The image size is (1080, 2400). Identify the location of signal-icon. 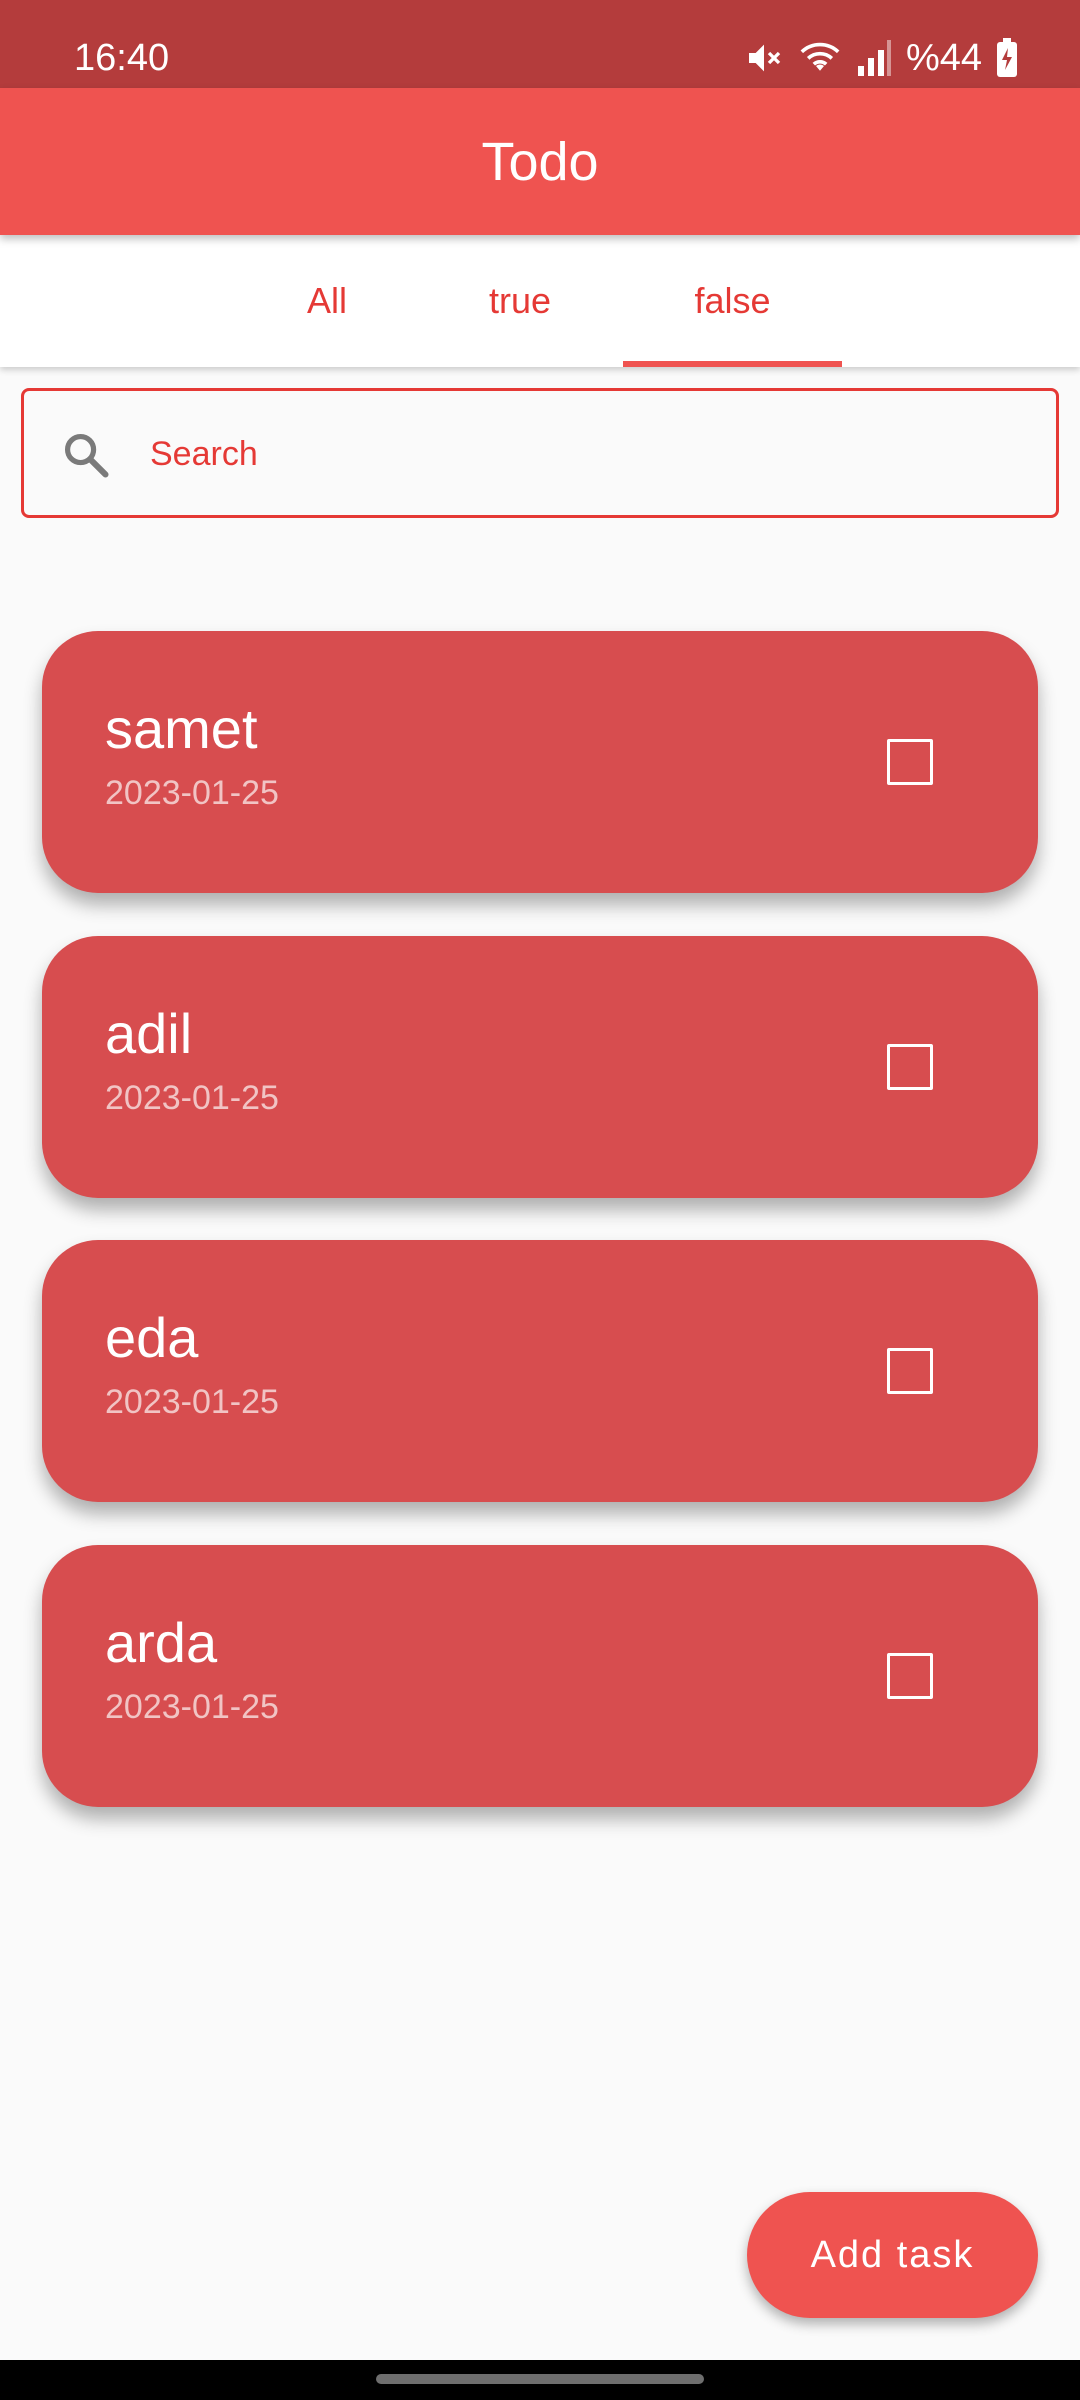
(874, 58).